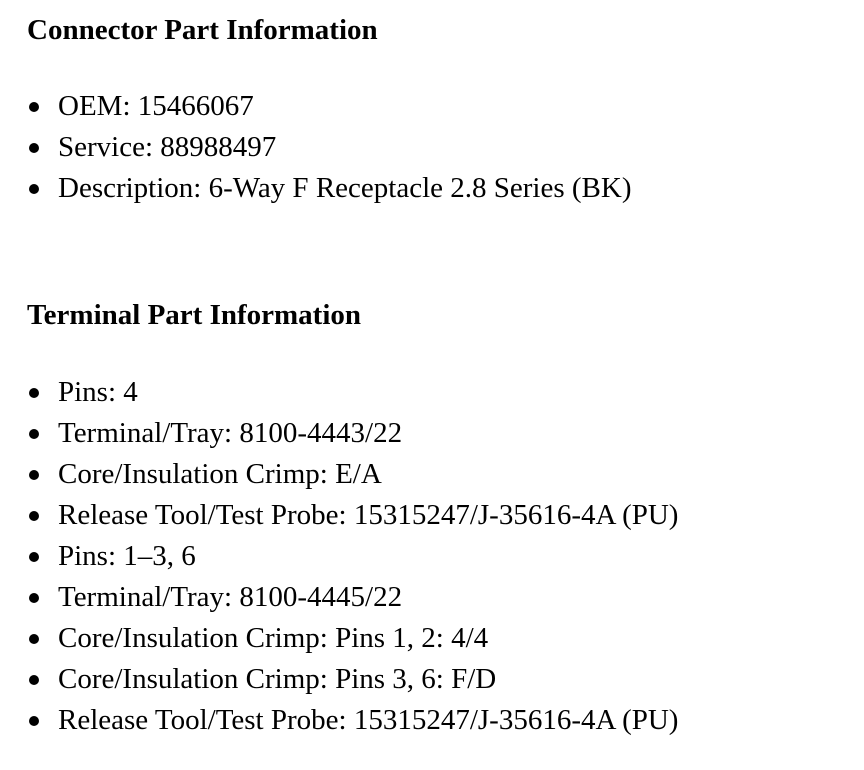  I want to click on list-item: Core/Insulation Crimp: Pins 1, 2: 4/4, so click(437, 638).